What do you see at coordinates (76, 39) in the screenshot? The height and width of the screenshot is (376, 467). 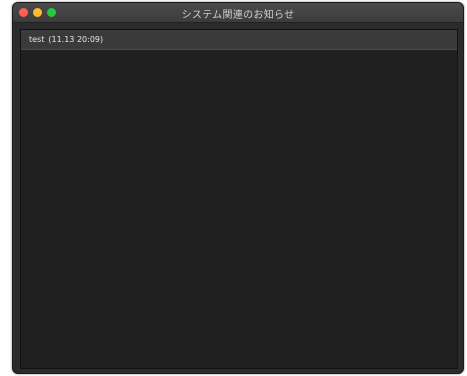 I see `notice-timestamp: (11.13 20:09)` at bounding box center [76, 39].